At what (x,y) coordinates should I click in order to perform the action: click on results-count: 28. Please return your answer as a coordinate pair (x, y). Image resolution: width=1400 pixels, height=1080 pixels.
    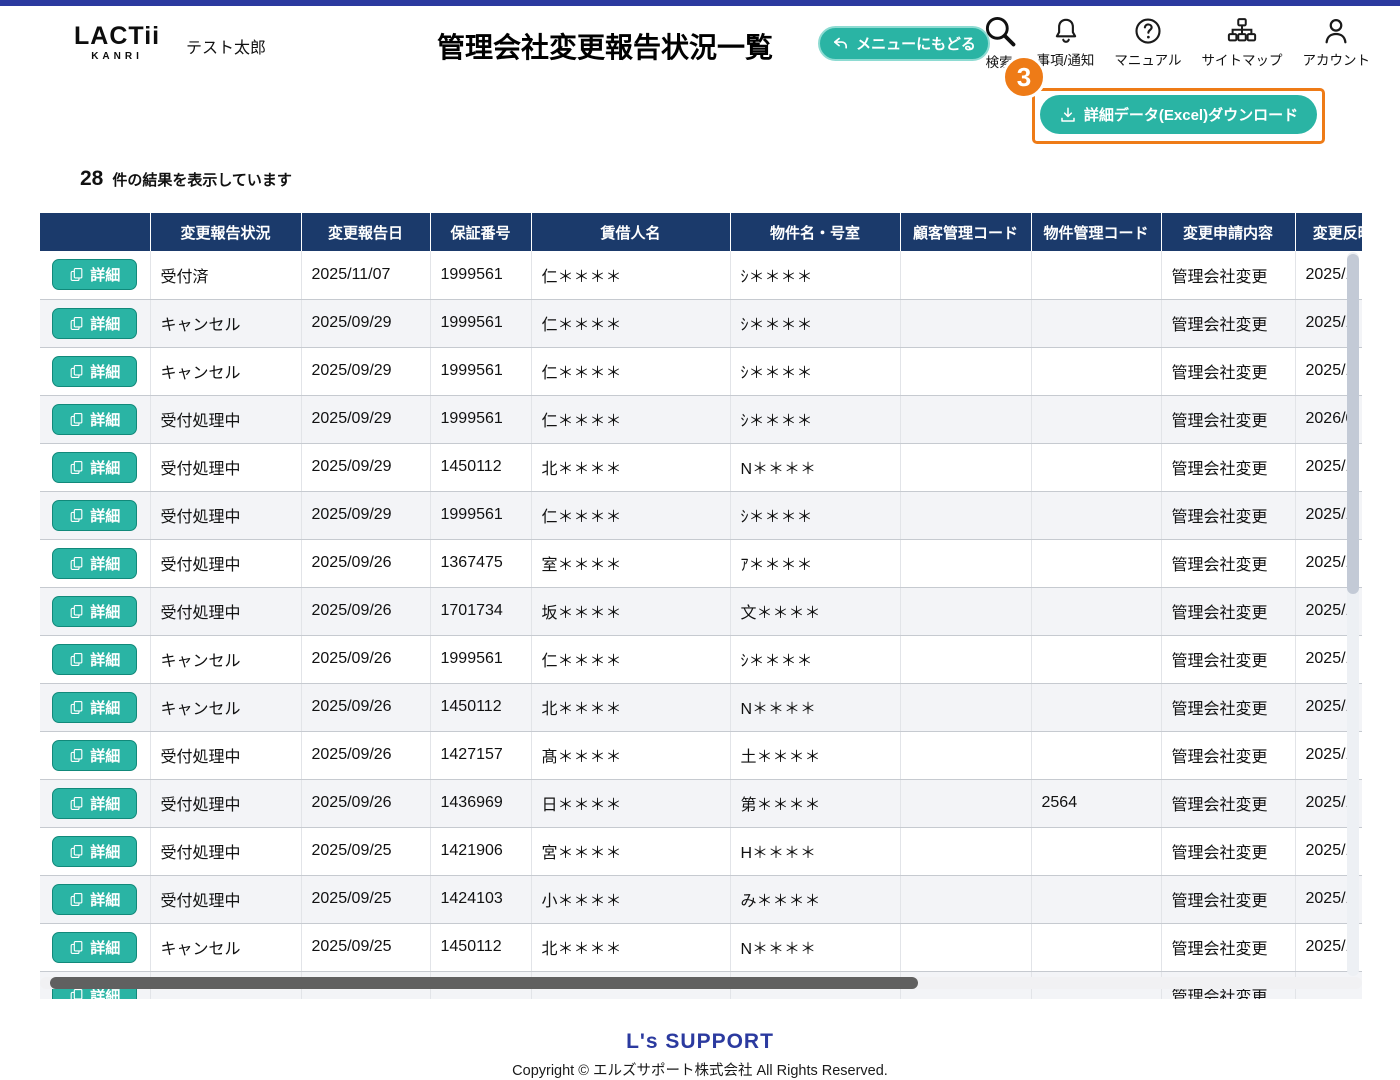
    Looking at the image, I should click on (92, 178).